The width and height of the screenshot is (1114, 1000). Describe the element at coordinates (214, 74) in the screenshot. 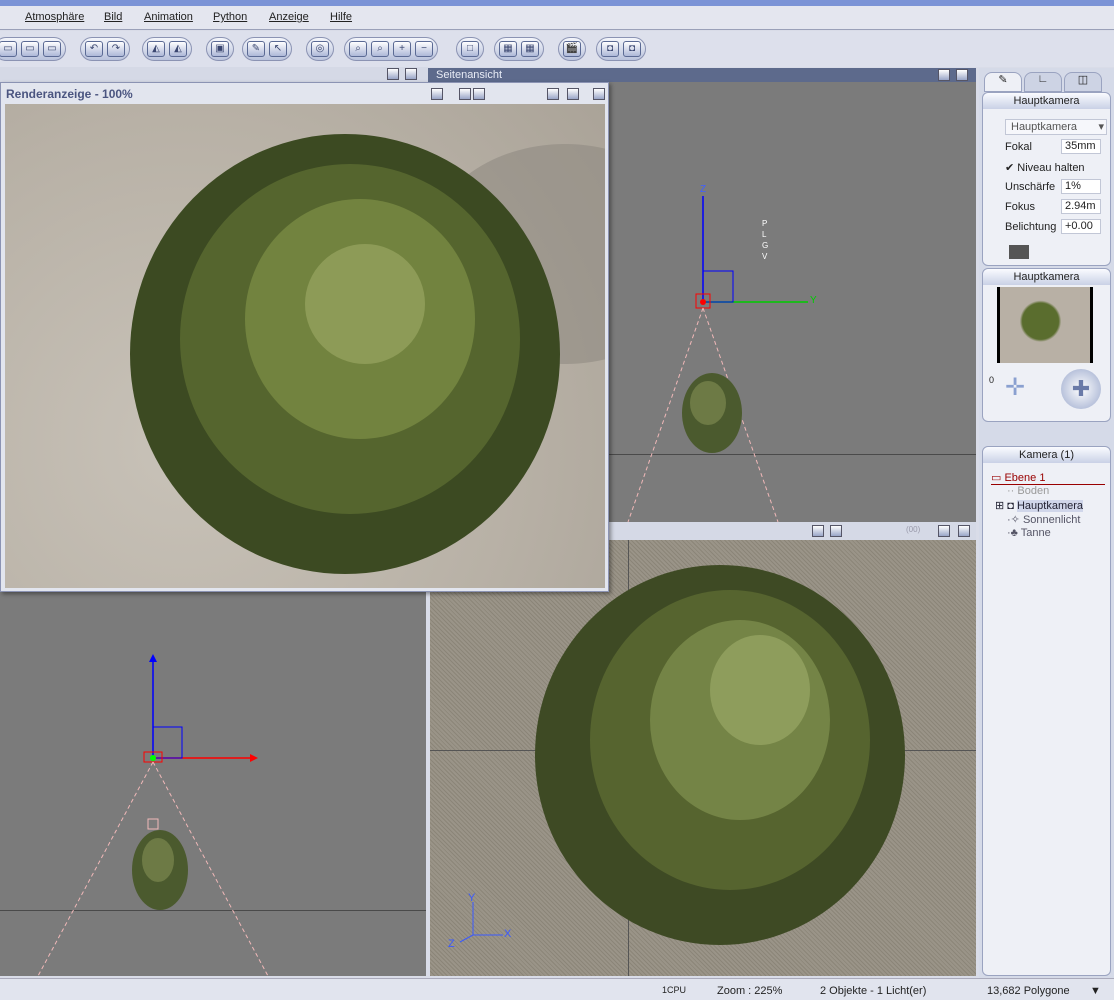

I see `top-left-viewport-header` at that location.